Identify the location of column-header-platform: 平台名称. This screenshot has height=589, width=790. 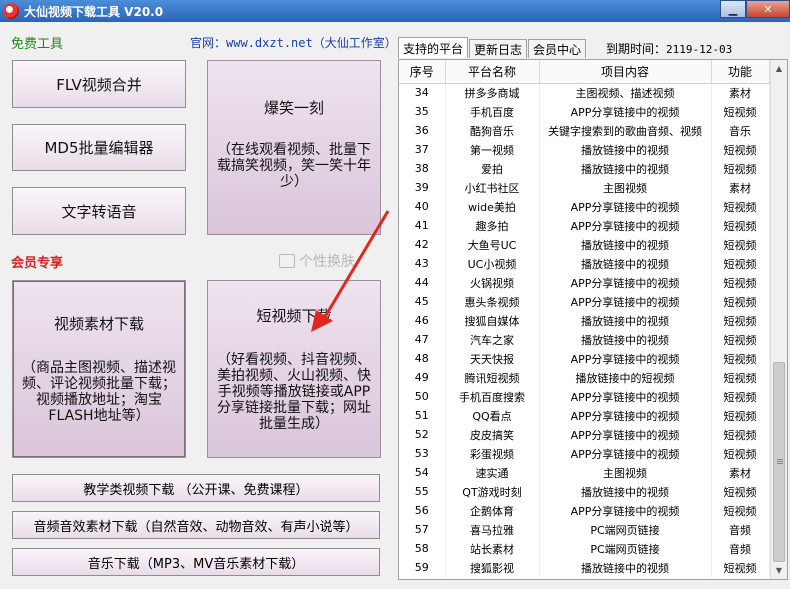
(492, 72).